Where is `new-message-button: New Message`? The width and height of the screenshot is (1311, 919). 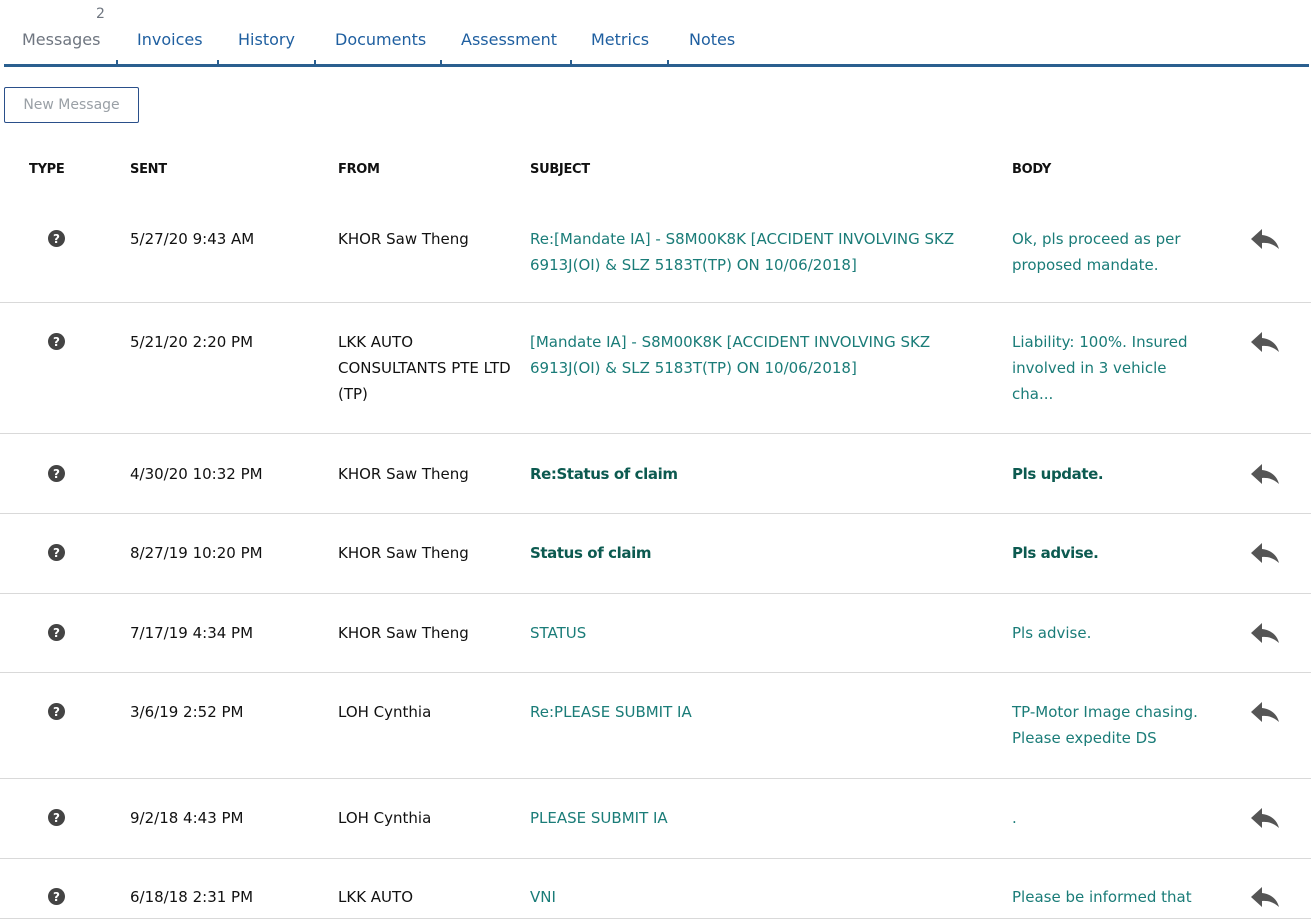 new-message-button: New Message is located at coordinates (71, 105).